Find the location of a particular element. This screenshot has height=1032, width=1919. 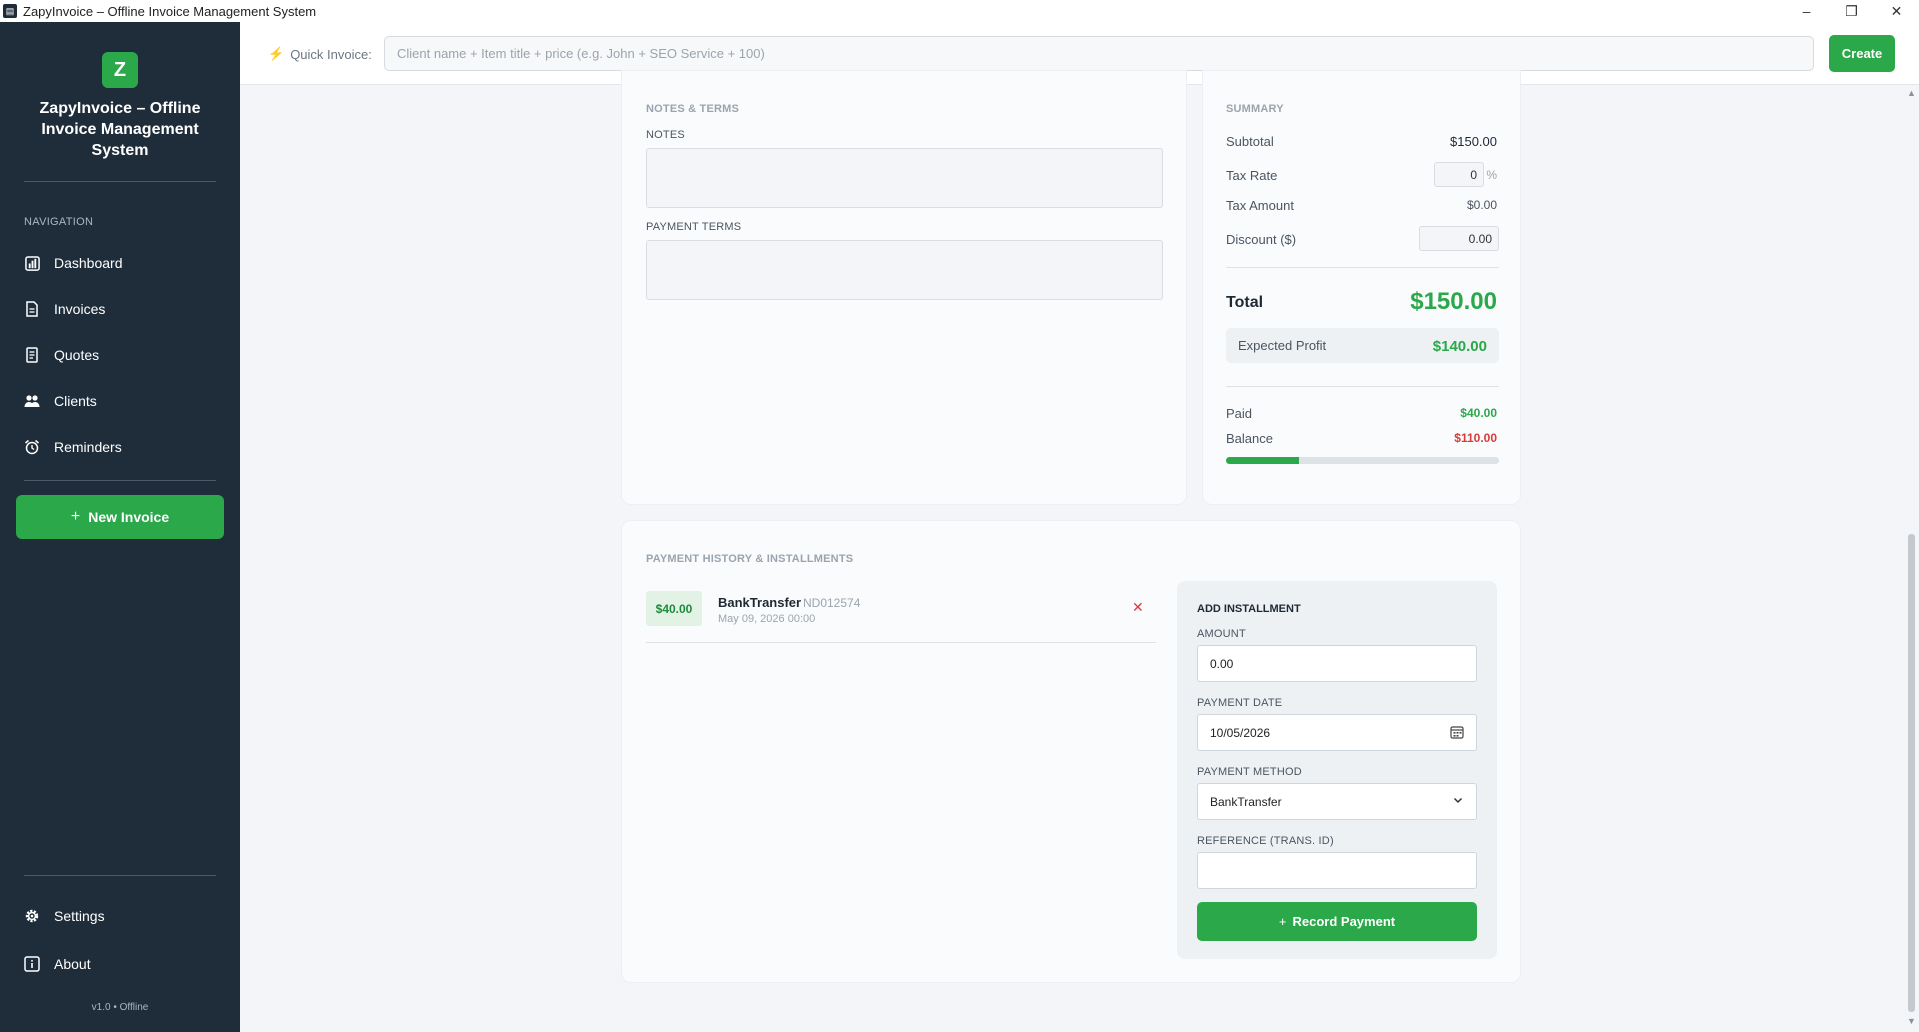

delete-payment-icon: ✕ is located at coordinates (1138, 607).